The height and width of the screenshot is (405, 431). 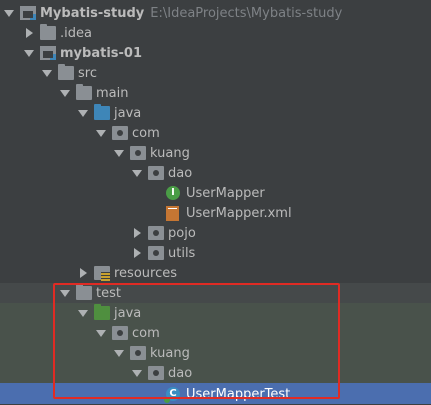 I want to click on tree-node-label: mybatis-01, so click(x=101, y=53).